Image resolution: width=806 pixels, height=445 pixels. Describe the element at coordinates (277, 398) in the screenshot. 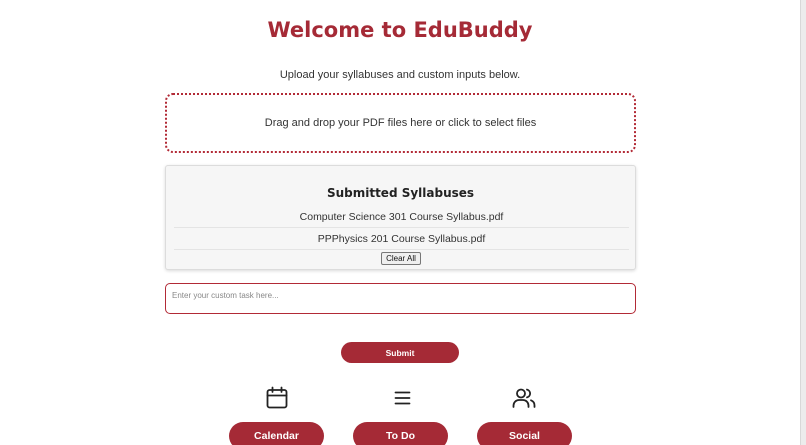

I see `calendar-icon` at that location.